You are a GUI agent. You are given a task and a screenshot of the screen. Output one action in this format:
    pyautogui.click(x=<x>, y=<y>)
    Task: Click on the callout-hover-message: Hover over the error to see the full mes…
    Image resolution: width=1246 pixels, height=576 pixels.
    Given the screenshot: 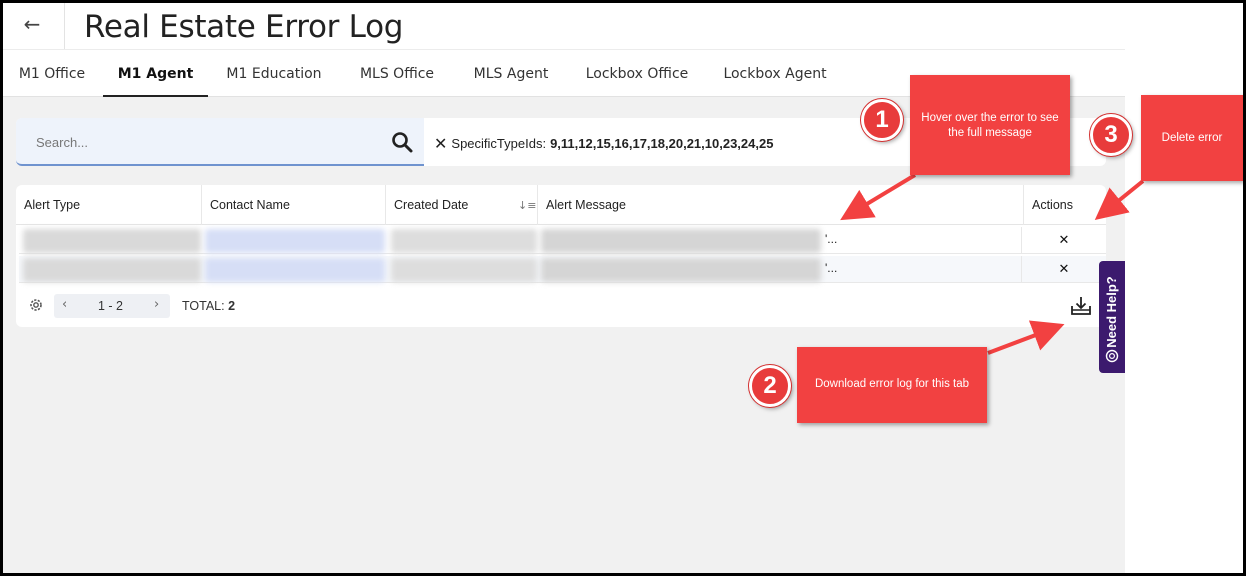 What is the action you would take?
    pyautogui.click(x=990, y=125)
    